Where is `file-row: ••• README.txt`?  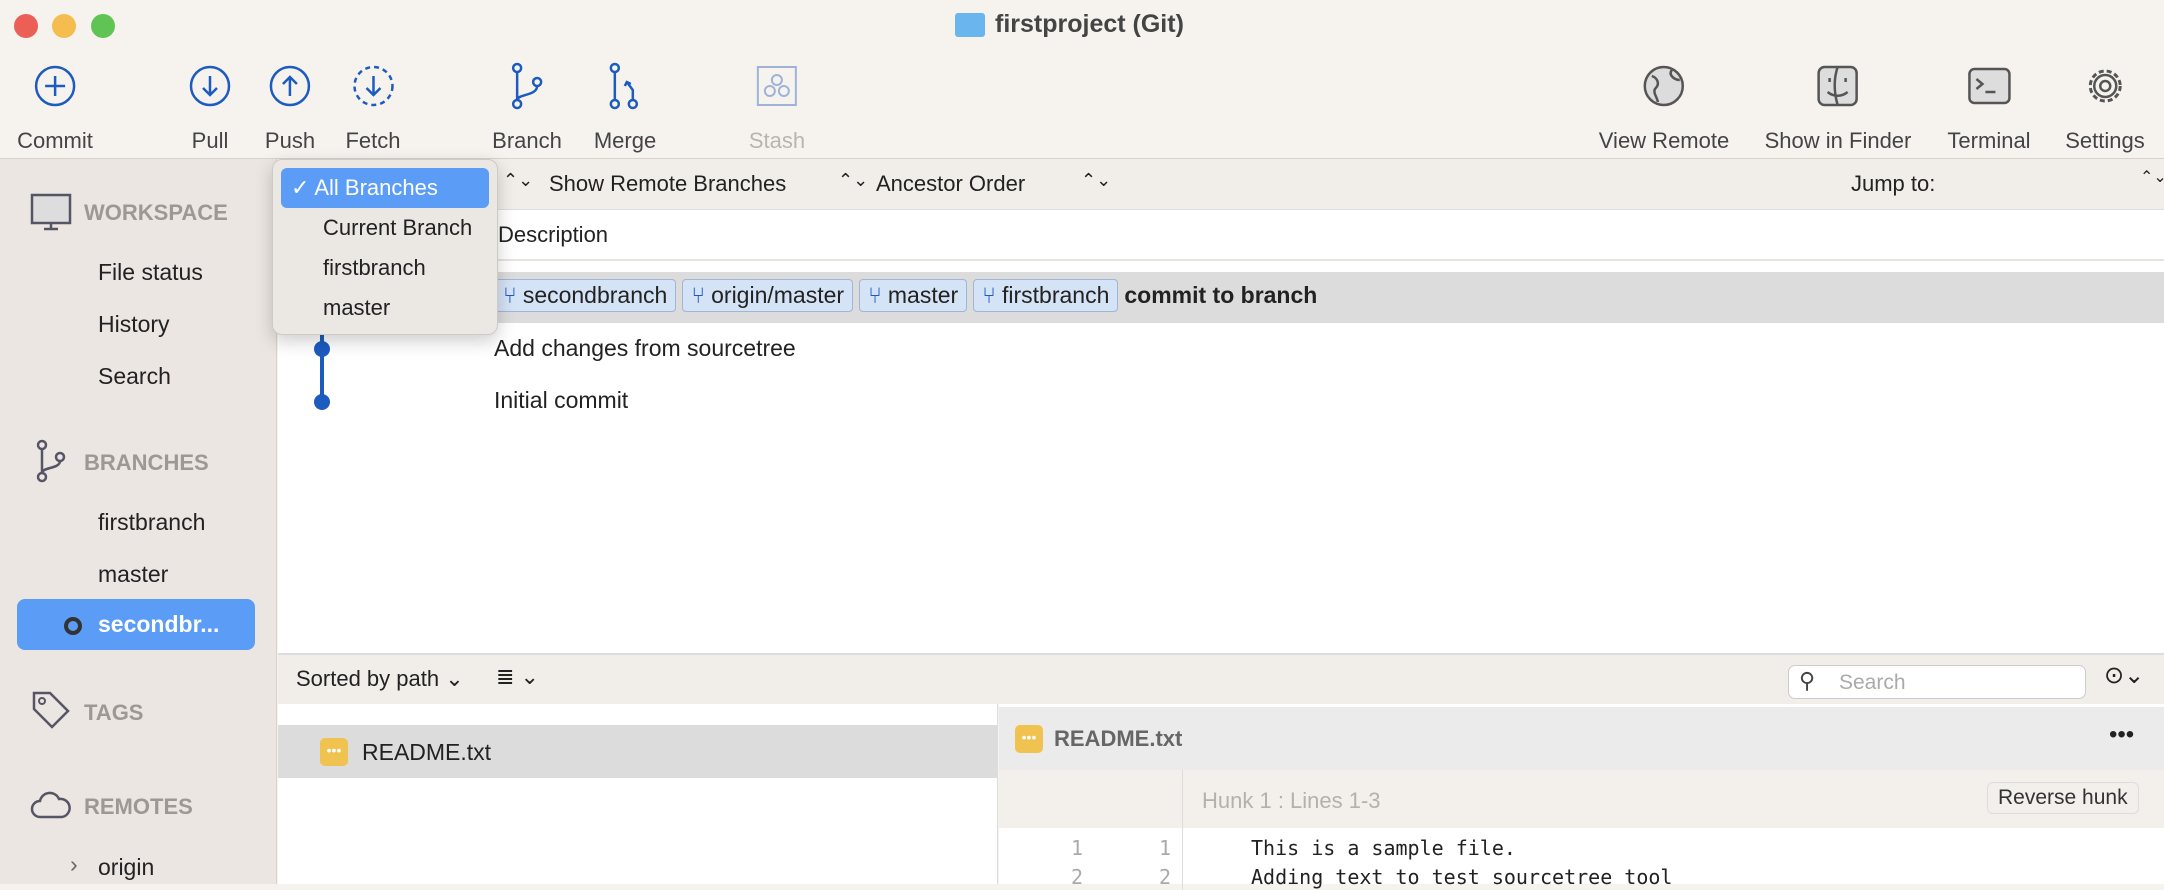
file-row: ••• README.txt is located at coordinates (638, 751).